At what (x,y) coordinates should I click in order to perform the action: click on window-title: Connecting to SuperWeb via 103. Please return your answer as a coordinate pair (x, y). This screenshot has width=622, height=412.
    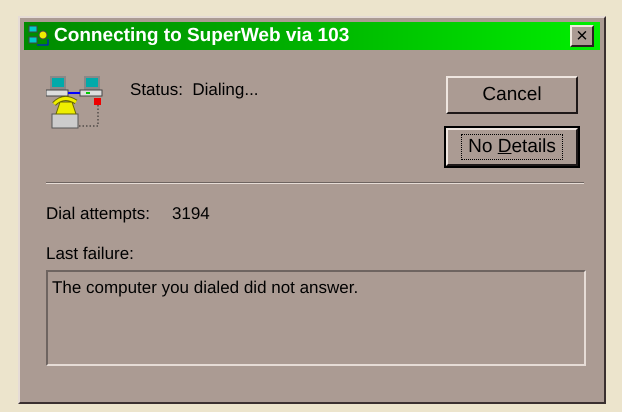
    Looking at the image, I should click on (202, 36).